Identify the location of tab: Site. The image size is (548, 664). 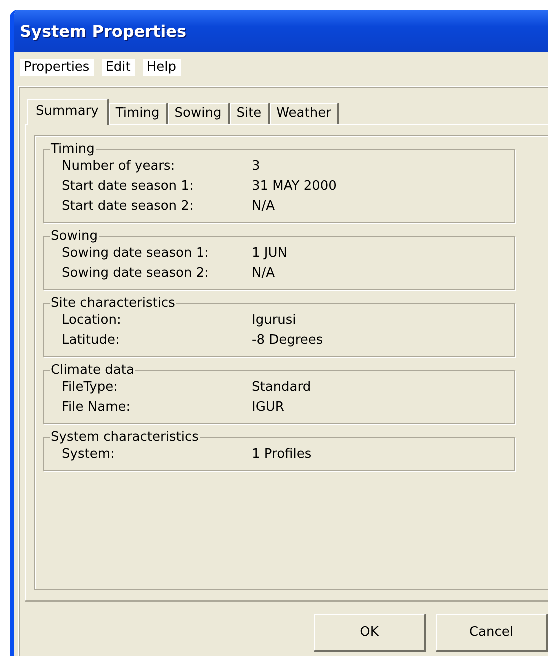
(250, 113).